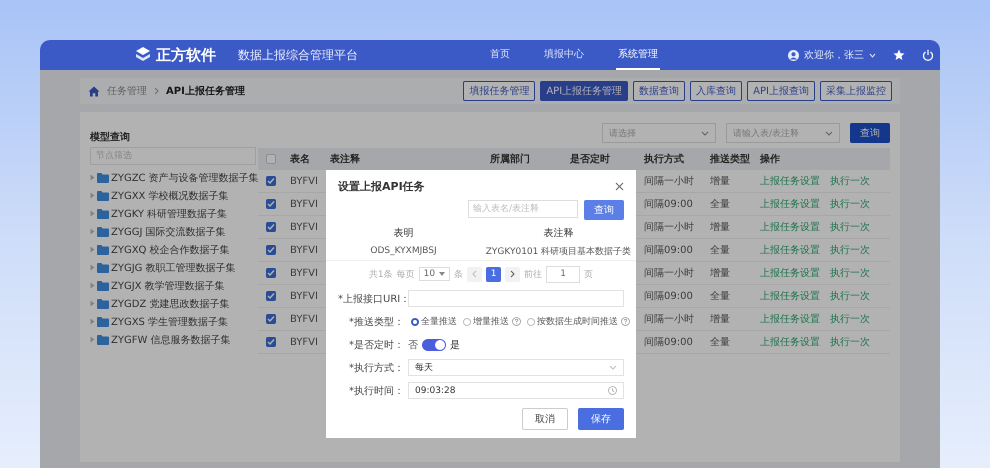 This screenshot has width=990, height=468. What do you see at coordinates (533, 274) in the screenshot?
I see `goto-label: 前往` at bounding box center [533, 274].